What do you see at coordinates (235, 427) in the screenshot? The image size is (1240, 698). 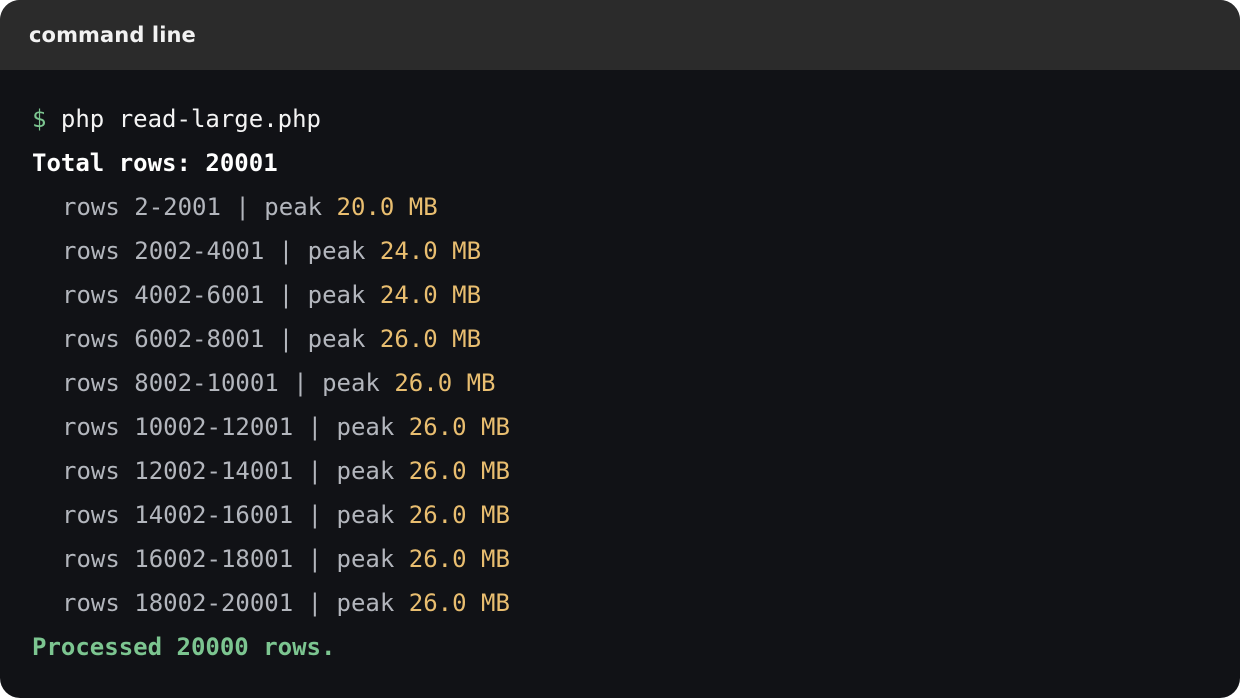 I see `row-range-text: rows 10002-12001 | peak` at bounding box center [235, 427].